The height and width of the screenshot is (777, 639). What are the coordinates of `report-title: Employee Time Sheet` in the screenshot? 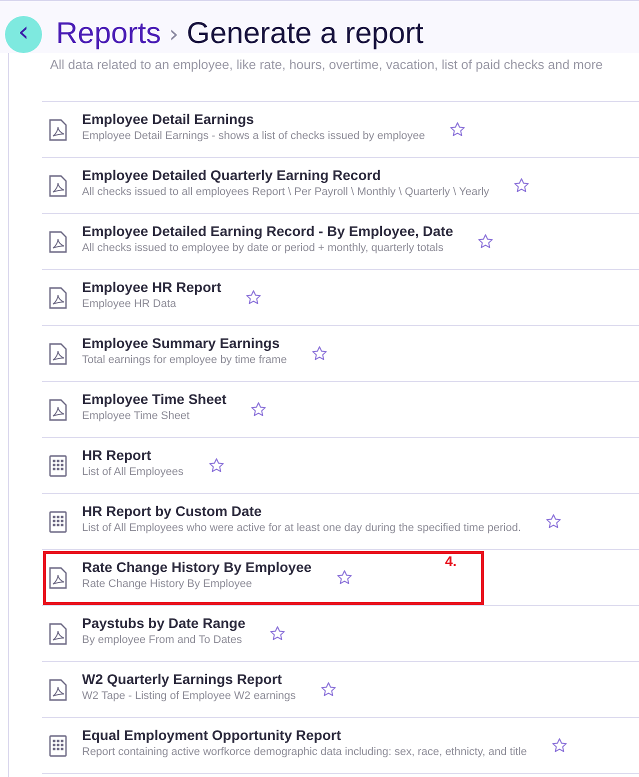 It's located at (154, 399).